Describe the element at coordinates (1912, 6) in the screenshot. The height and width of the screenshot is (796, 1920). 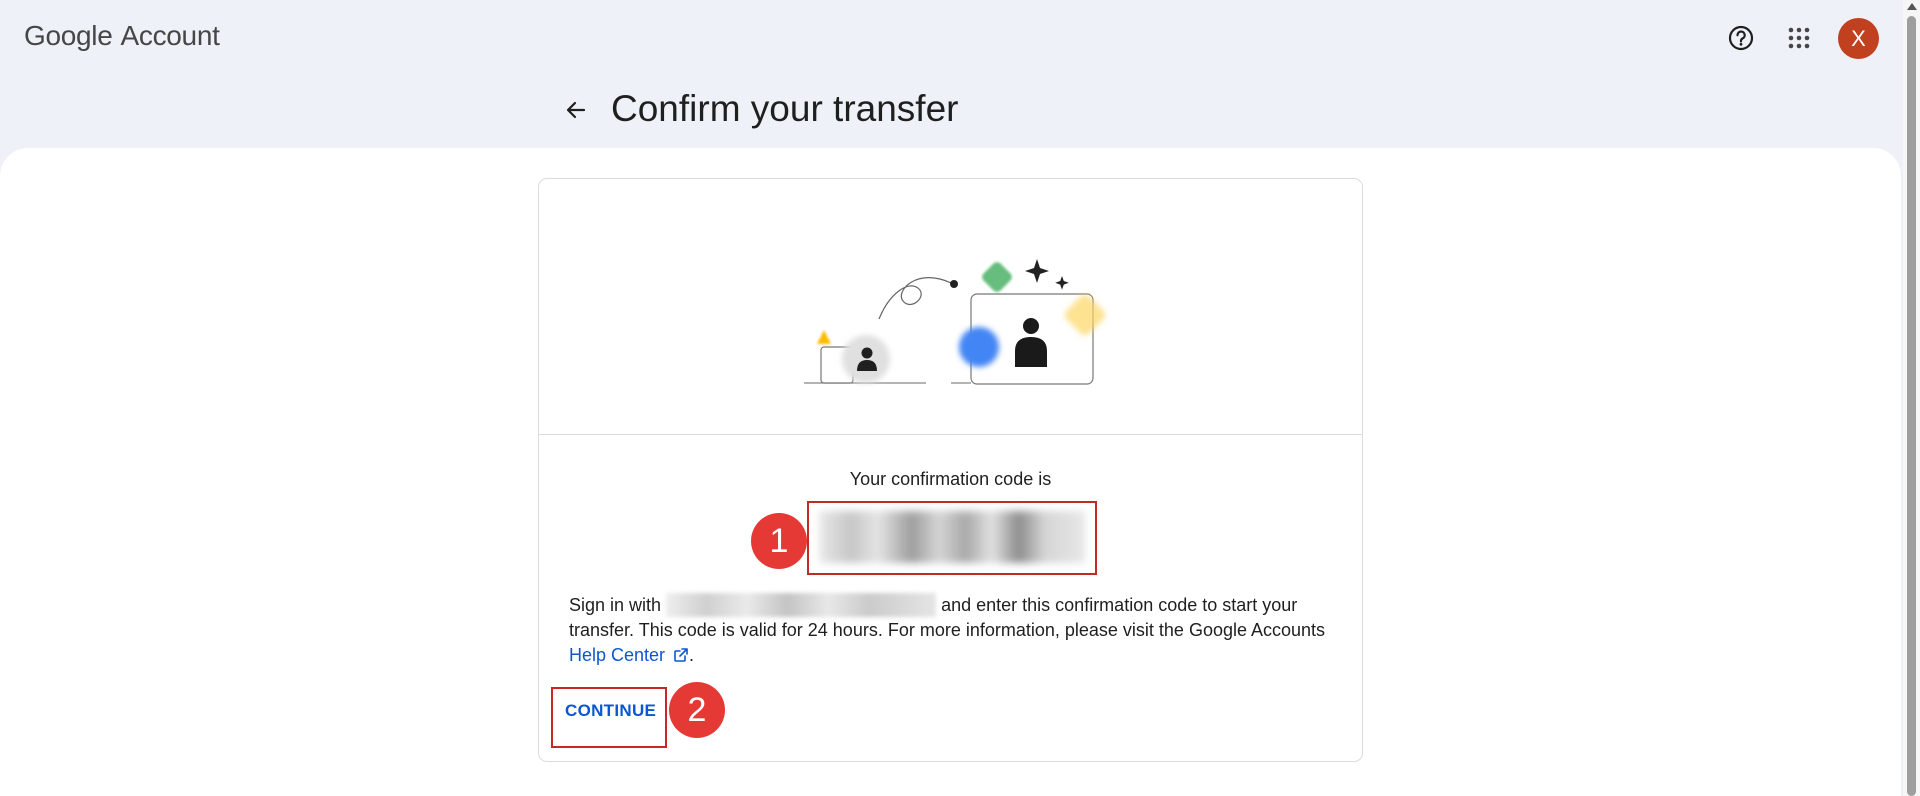
I see `scroll-up-arrow-icon` at that location.